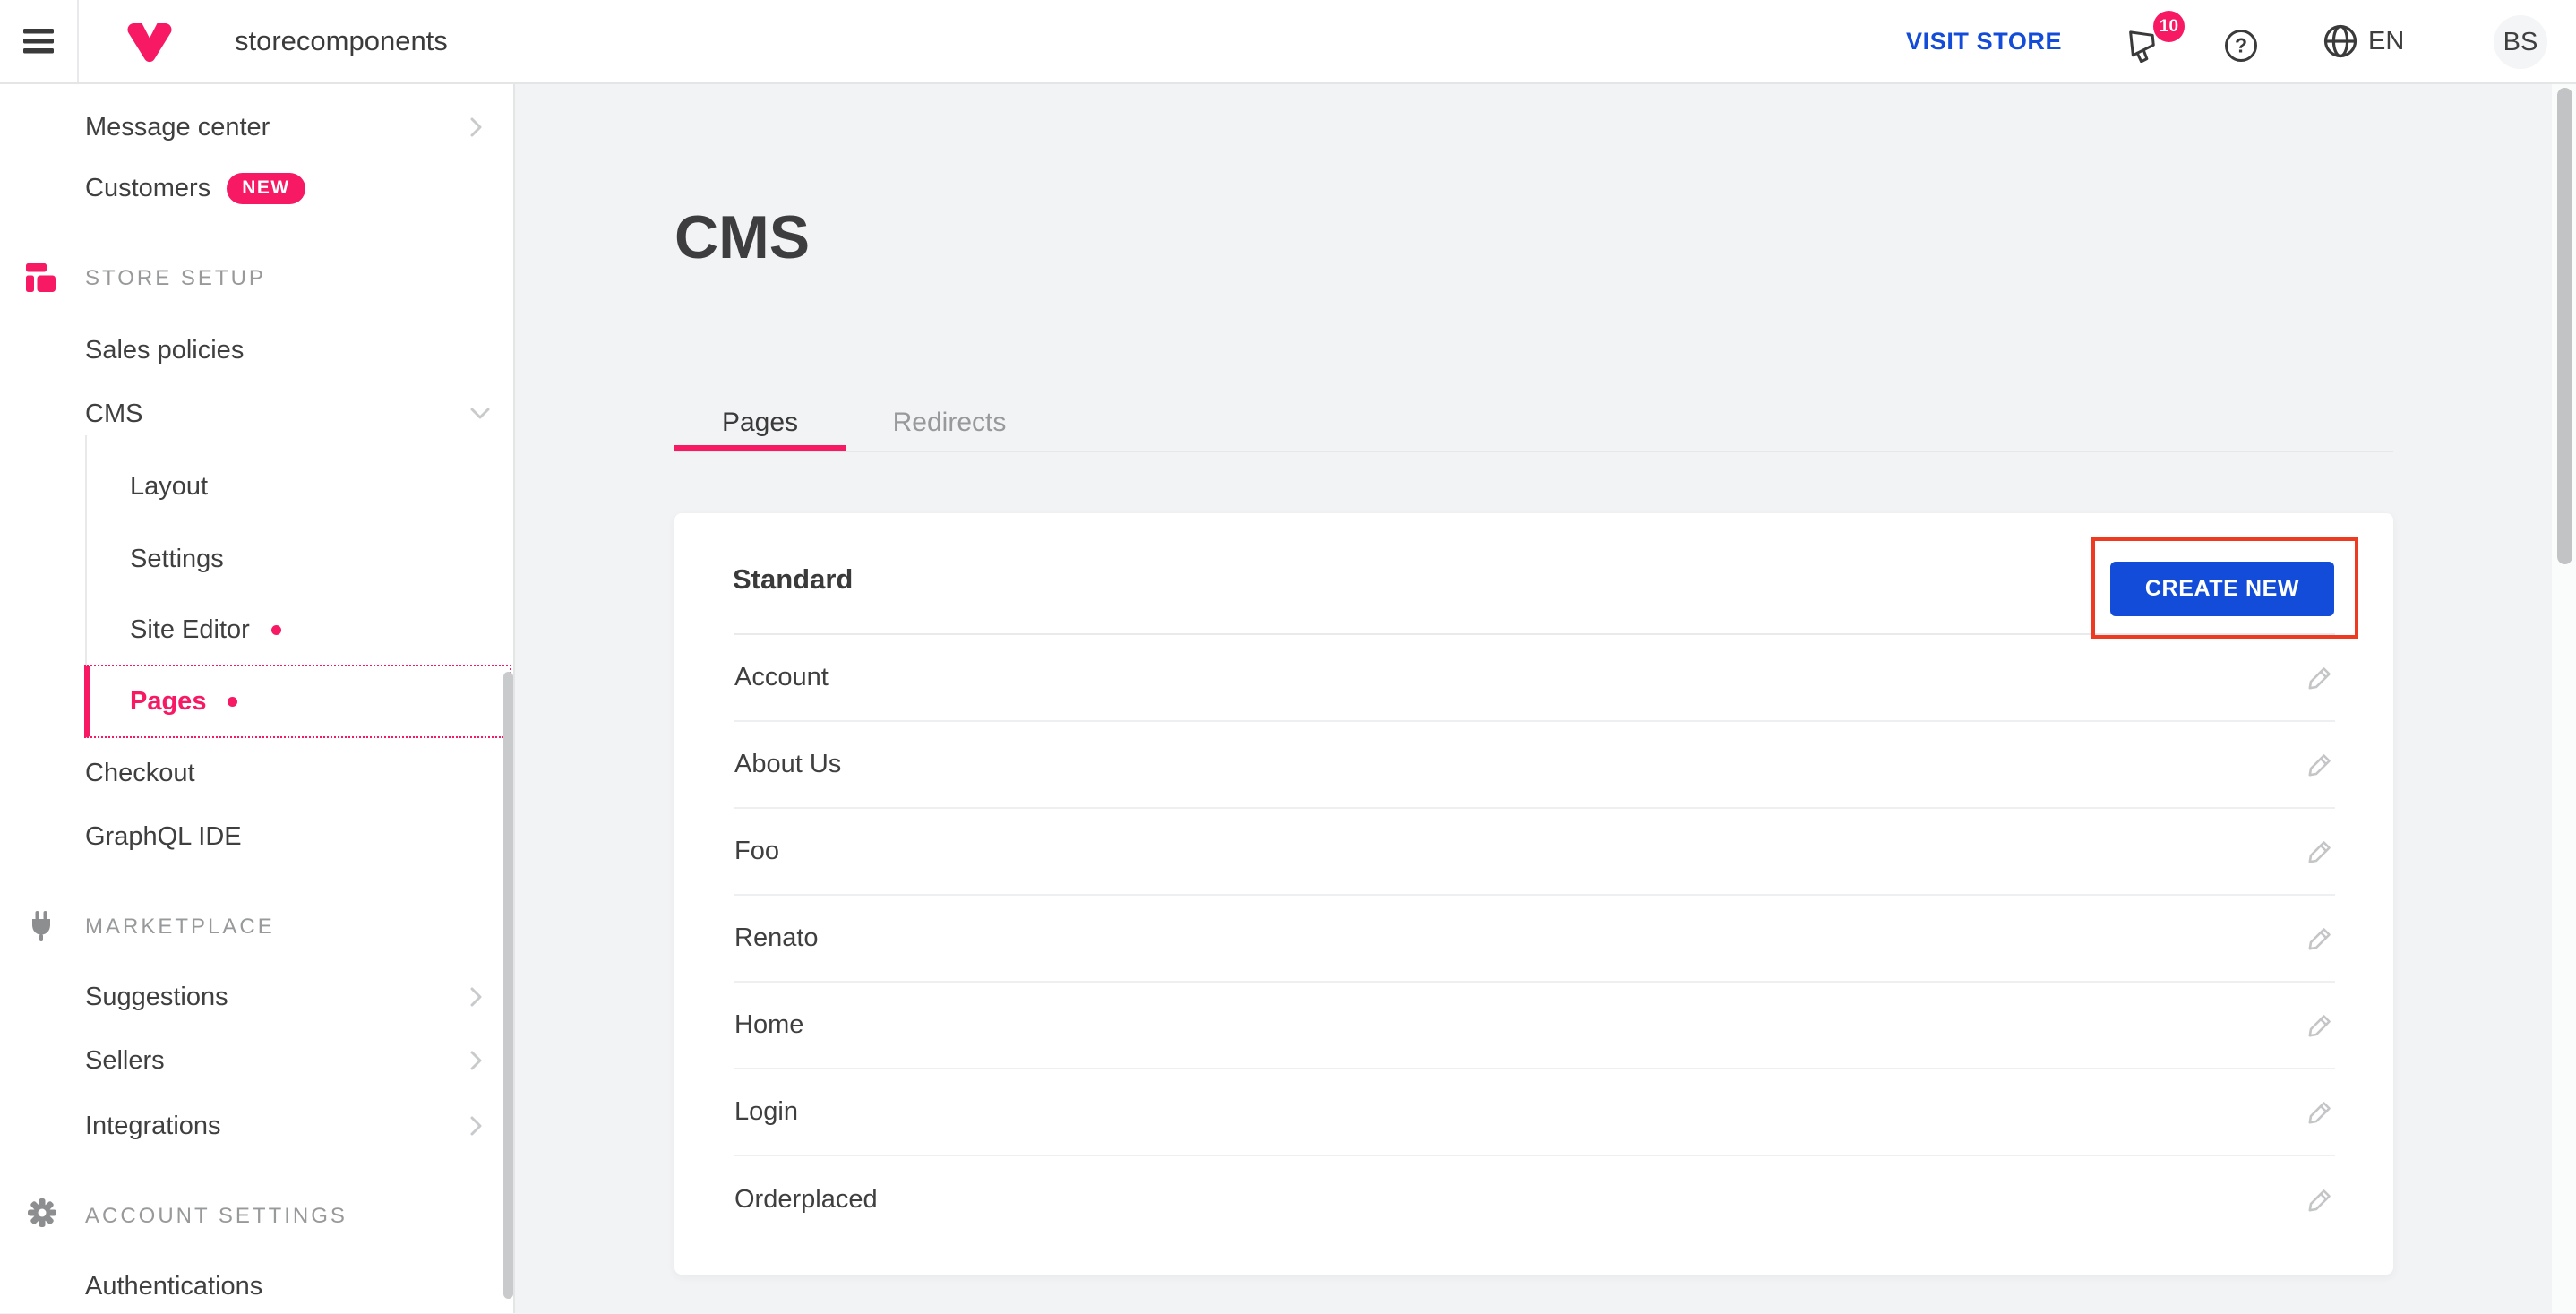  What do you see at coordinates (175, 278) in the screenshot?
I see `section-store-setup: STORE SETUP` at bounding box center [175, 278].